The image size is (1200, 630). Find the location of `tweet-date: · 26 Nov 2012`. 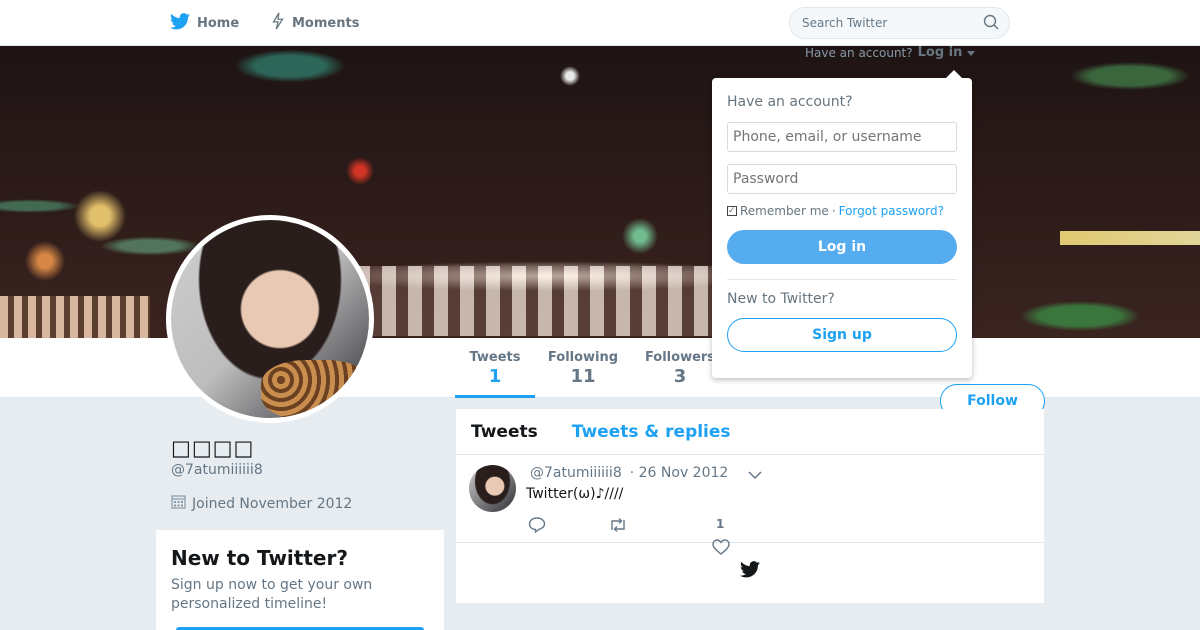

tweet-date: · 26 Nov 2012 is located at coordinates (679, 473).